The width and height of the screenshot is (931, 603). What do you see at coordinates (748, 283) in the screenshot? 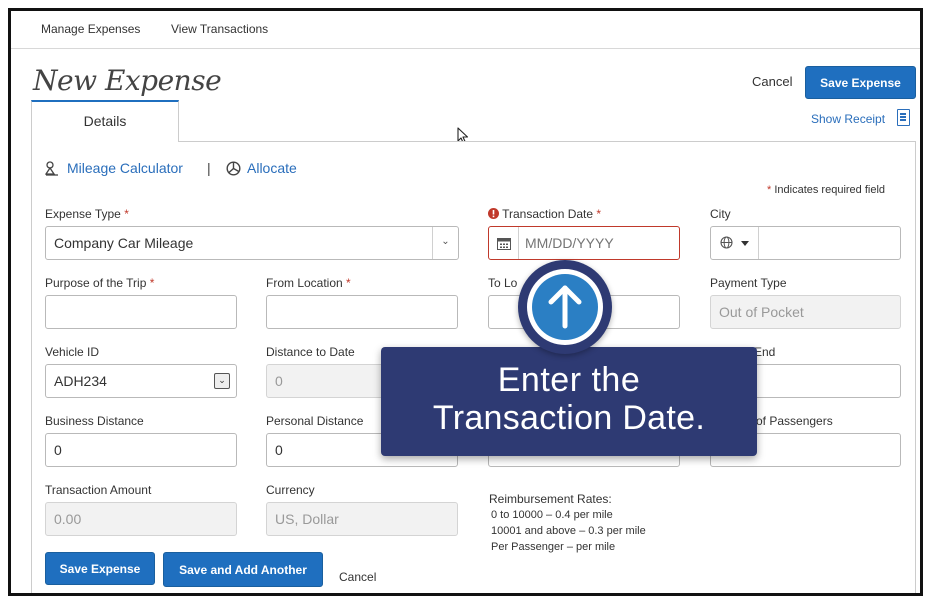
I see `payment-type-label: Payment Type` at bounding box center [748, 283].